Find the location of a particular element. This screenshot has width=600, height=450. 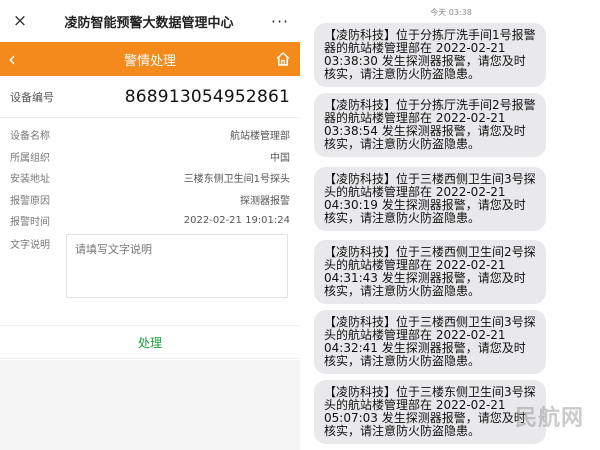

device-number-row: 设备编号 86891305495286​1 is located at coordinates (150, 97).